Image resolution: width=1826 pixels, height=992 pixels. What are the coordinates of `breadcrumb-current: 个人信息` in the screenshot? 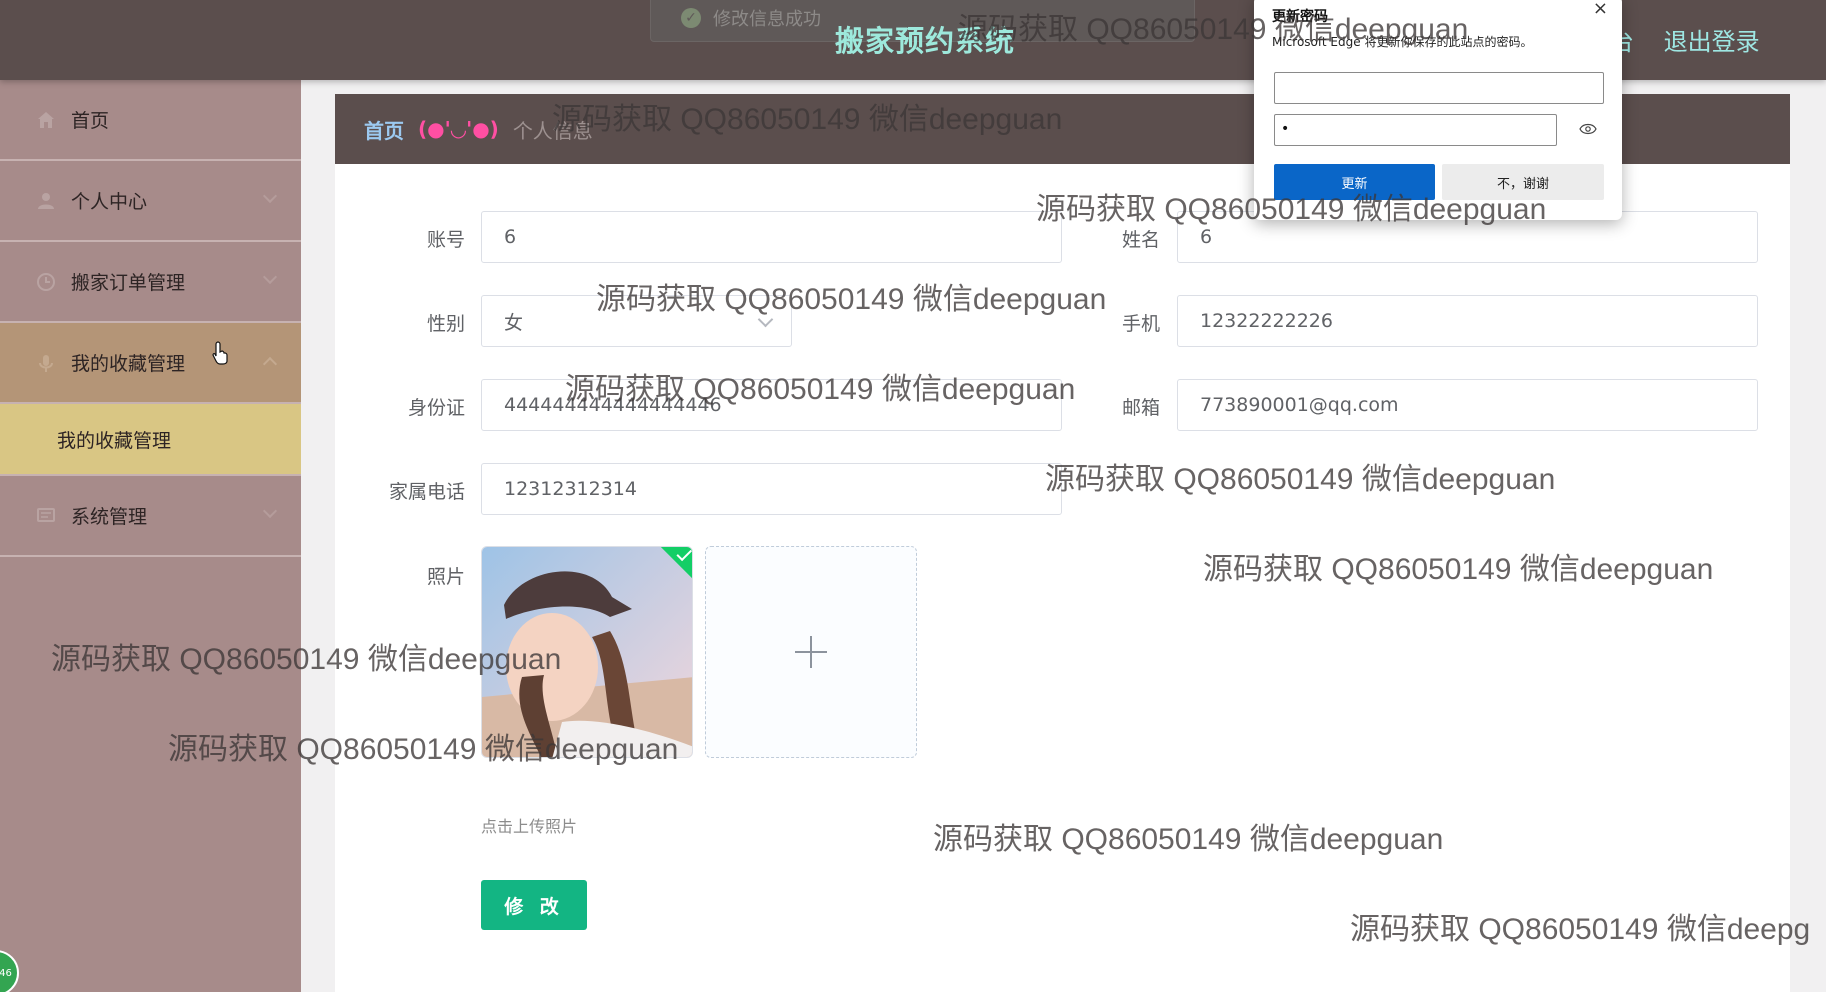 It's located at (552, 130).